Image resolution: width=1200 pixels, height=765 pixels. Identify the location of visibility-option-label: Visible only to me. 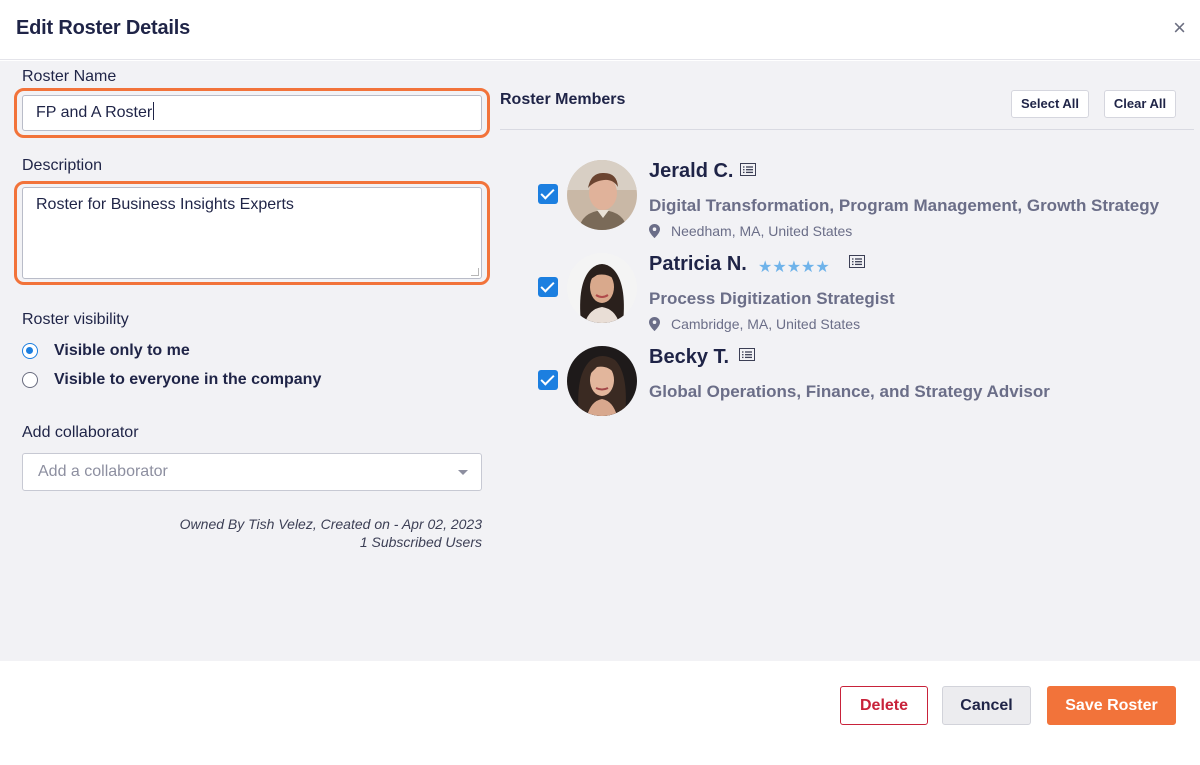
(122, 350).